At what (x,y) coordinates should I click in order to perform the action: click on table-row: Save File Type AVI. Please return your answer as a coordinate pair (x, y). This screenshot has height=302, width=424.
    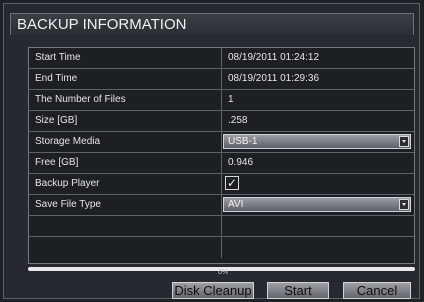
    Looking at the image, I should click on (221, 205).